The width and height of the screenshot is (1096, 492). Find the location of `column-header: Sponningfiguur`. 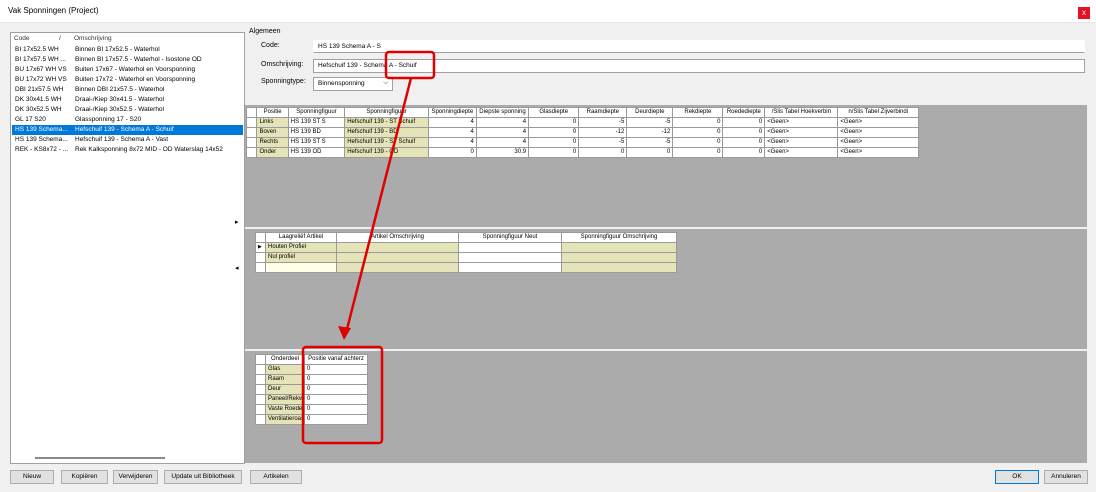

column-header: Sponningfiguur is located at coordinates (316, 112).